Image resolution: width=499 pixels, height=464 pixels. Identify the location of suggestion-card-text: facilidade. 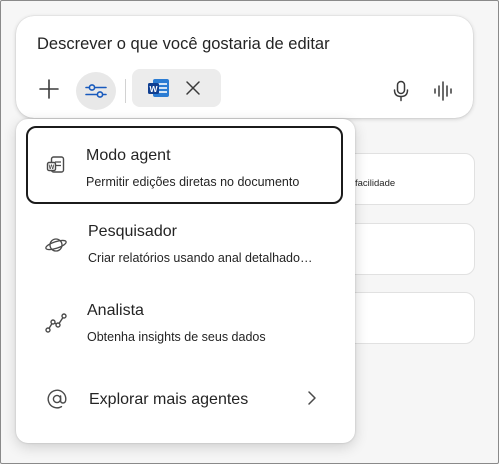
(375, 183).